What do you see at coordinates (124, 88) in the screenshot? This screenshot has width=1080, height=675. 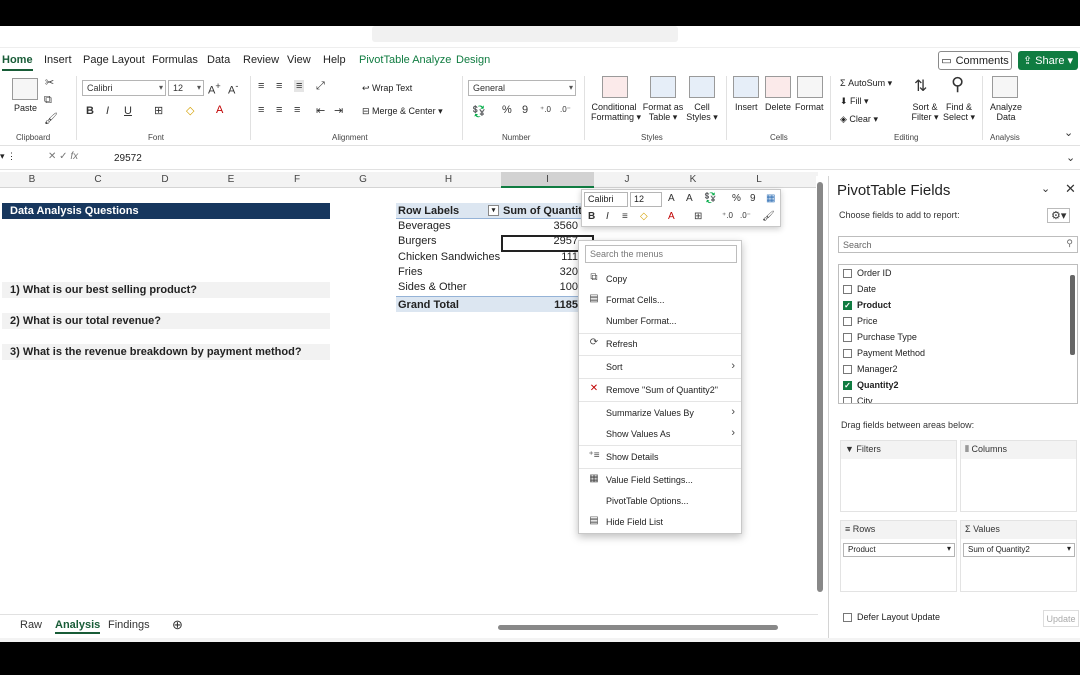 I see `font-name-select: Calibri` at bounding box center [124, 88].